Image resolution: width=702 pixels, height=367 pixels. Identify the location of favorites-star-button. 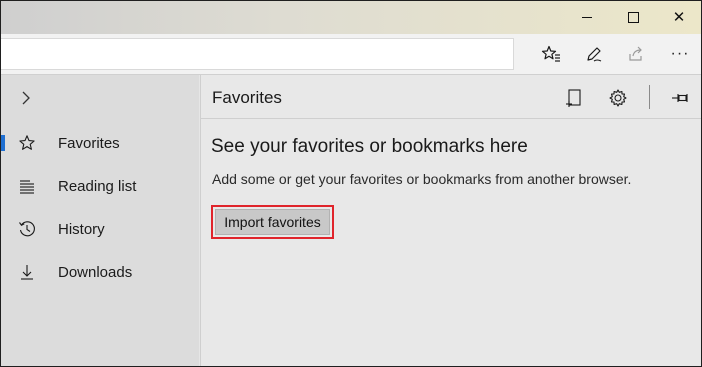
(551, 54).